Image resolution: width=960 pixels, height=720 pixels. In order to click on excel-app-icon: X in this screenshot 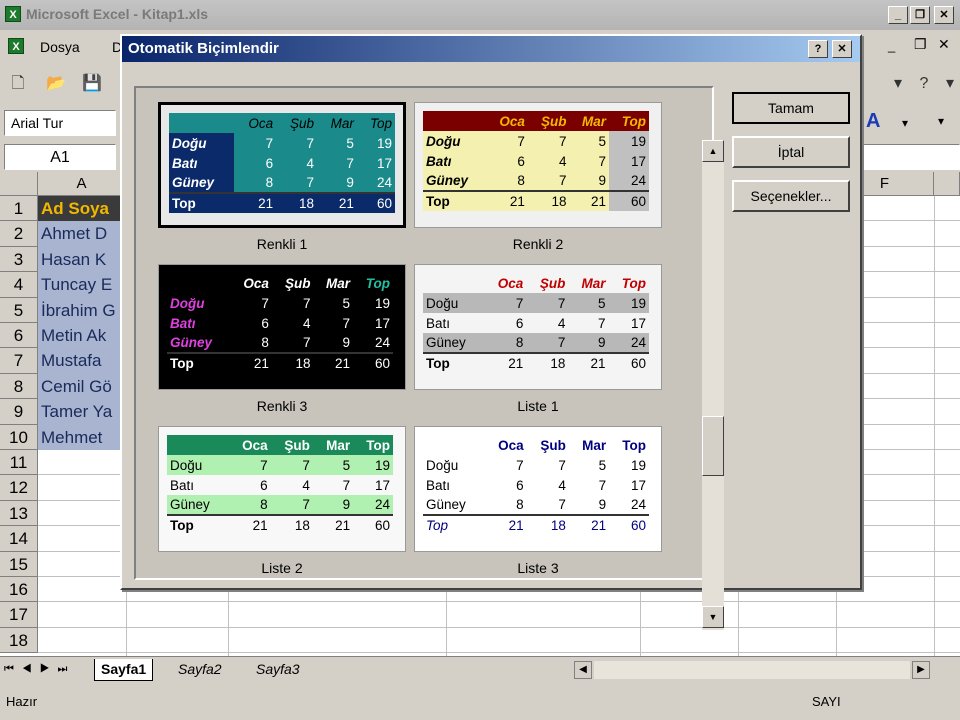, I will do `click(13, 14)`.